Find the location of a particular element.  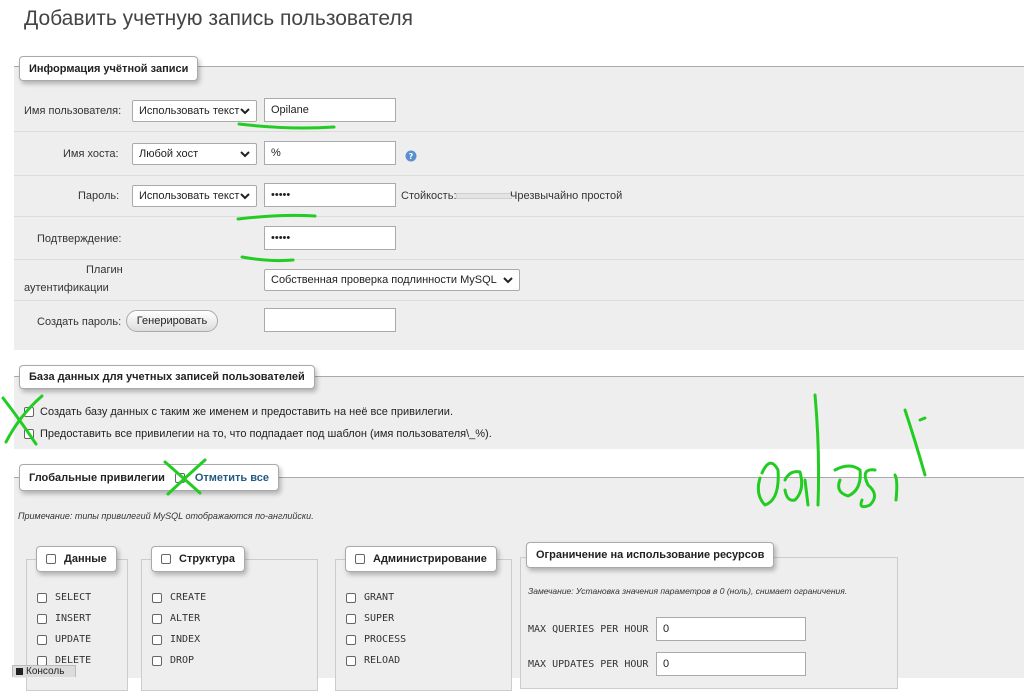

max-queries-input: 0 is located at coordinates (731, 629).